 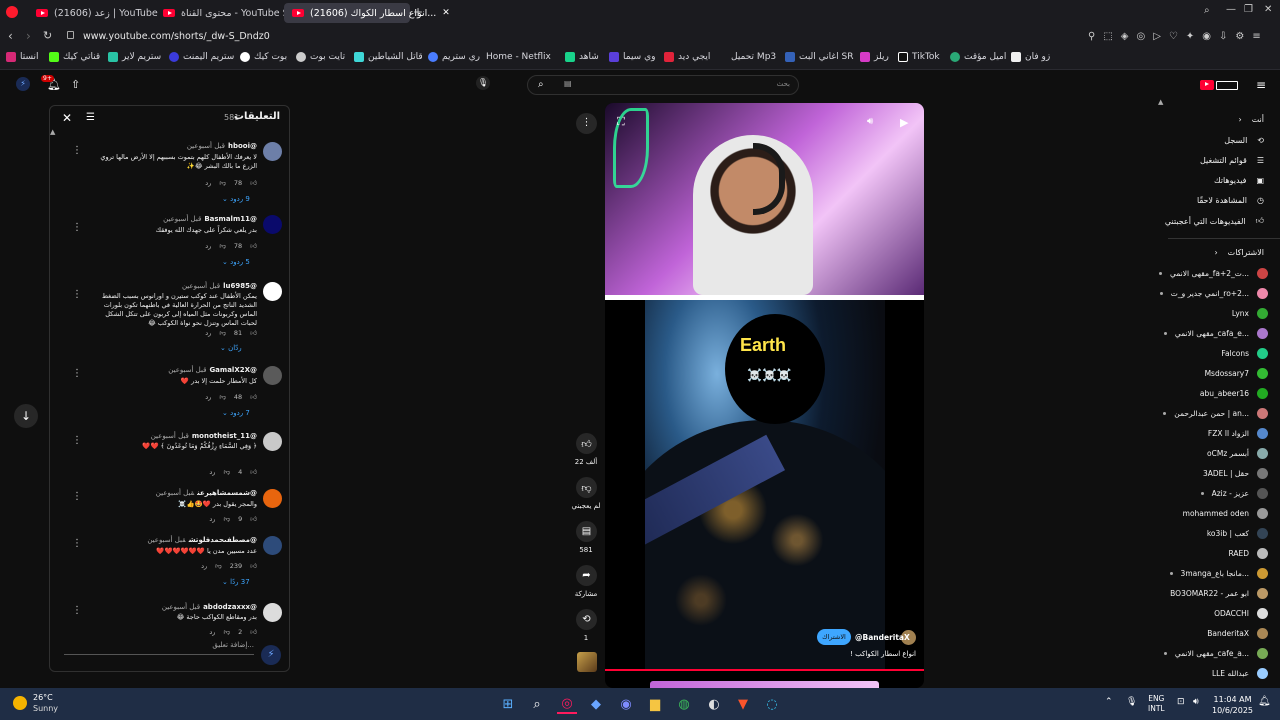 I want to click on bookmark-kick-bot: بوت كيك, so click(x=263, y=57).